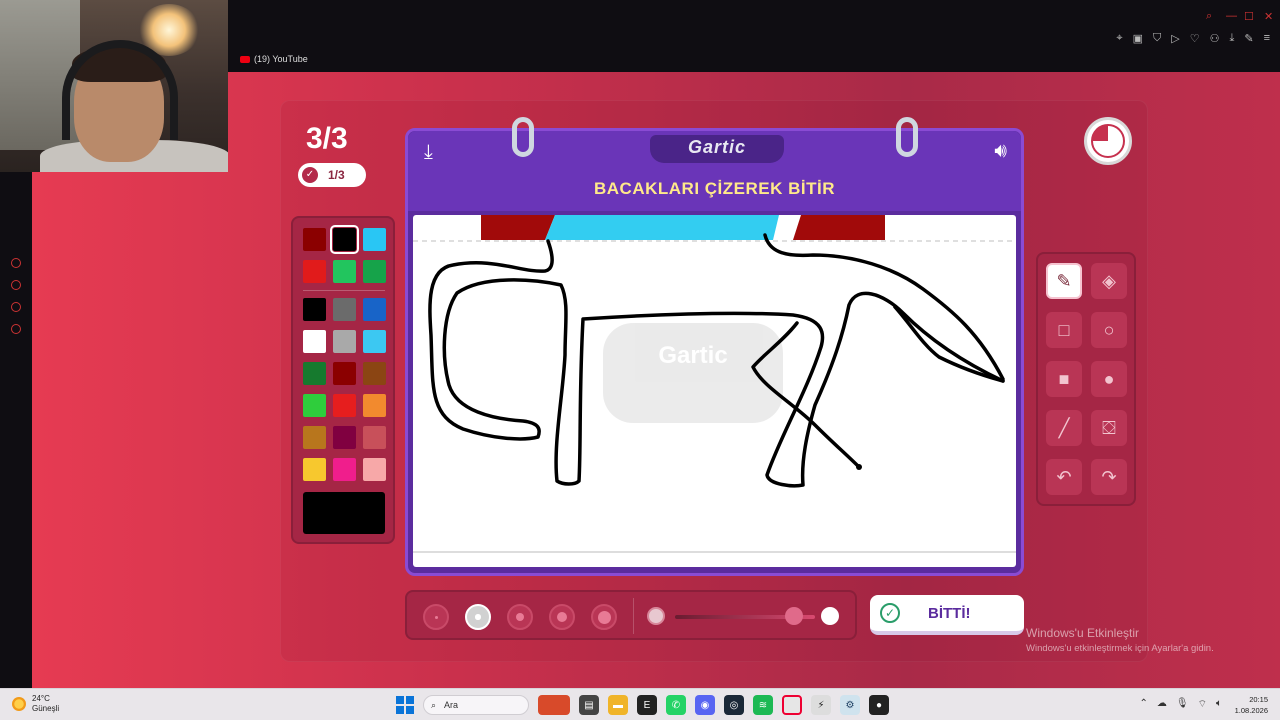 Image resolution: width=1280 pixels, height=720 pixels. What do you see at coordinates (344, 290) in the screenshot?
I see `palette-divider` at bounding box center [344, 290].